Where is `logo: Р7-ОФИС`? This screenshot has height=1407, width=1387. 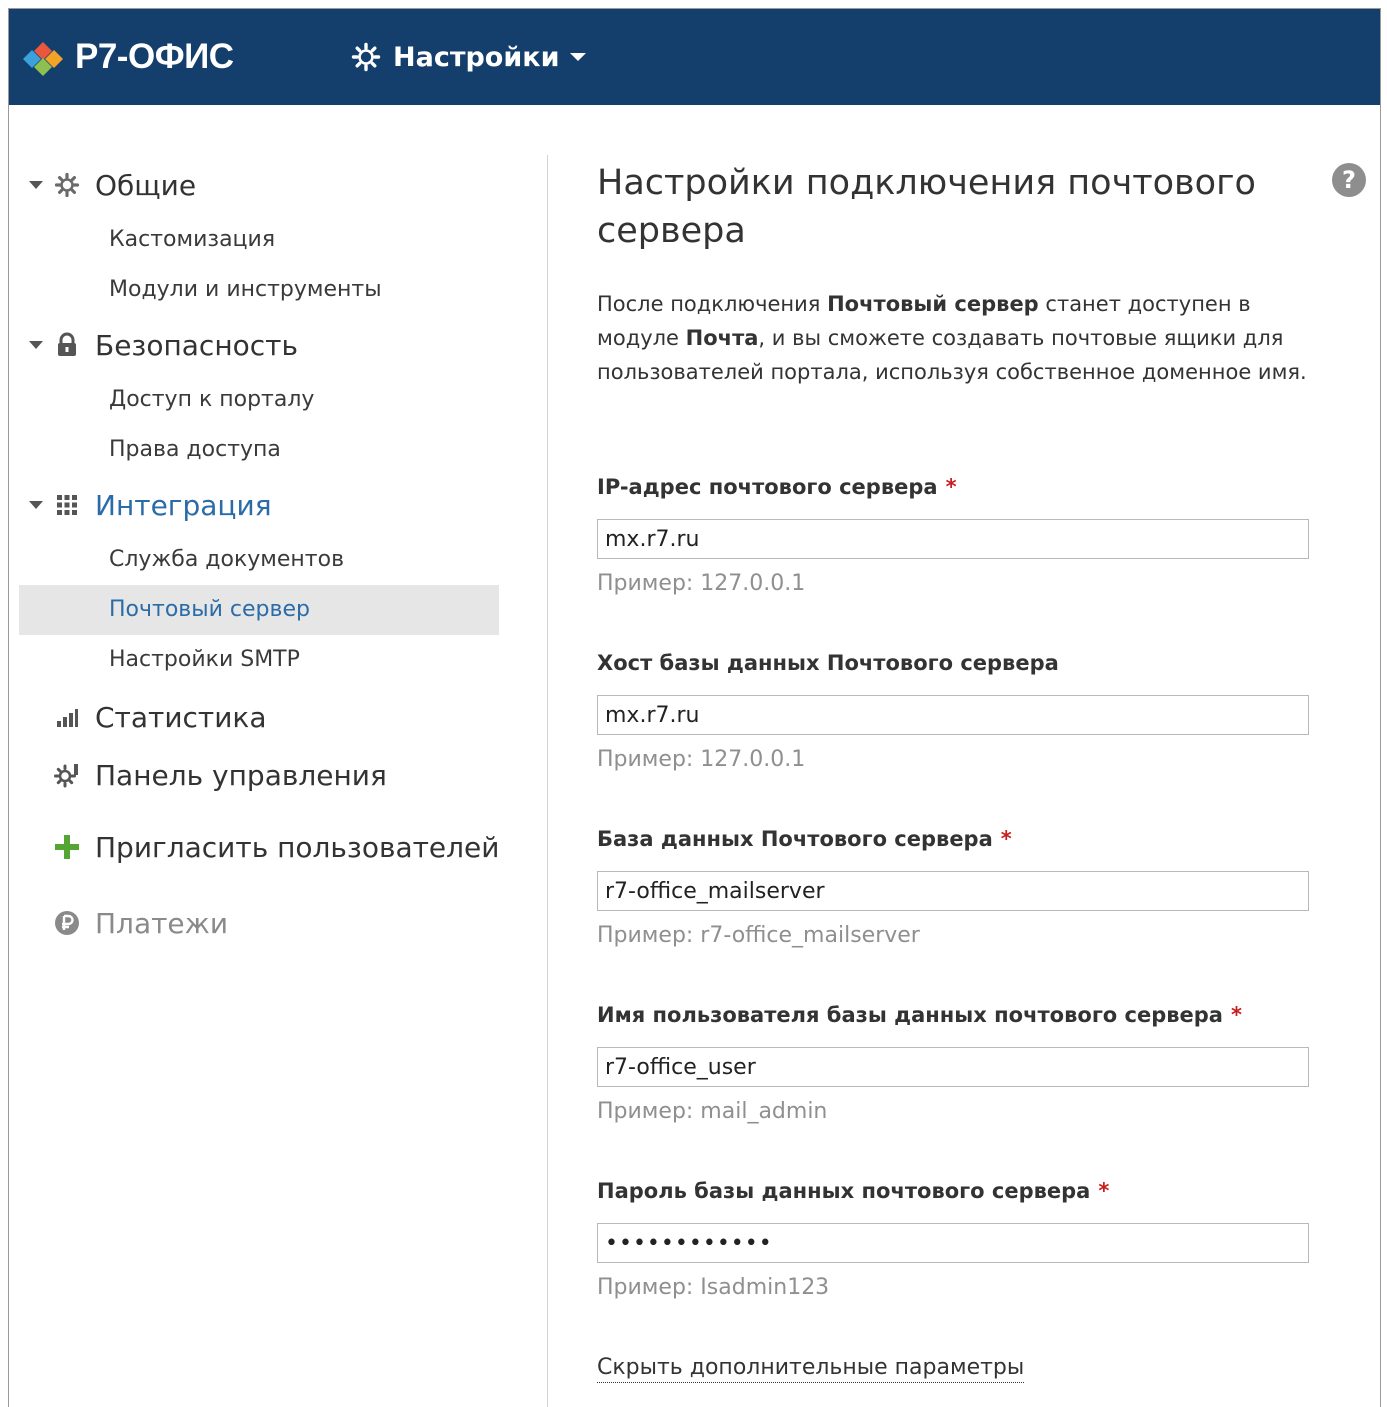
logo: Р7-ОФИС is located at coordinates (127, 57).